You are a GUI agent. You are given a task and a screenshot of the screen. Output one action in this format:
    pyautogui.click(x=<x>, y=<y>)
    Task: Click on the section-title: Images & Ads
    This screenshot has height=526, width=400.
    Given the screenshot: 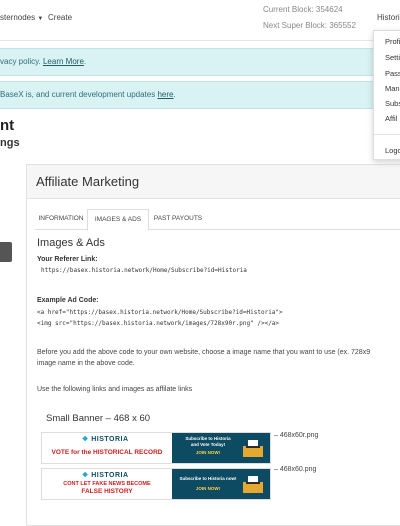 What is the action you would take?
    pyautogui.click(x=71, y=243)
    